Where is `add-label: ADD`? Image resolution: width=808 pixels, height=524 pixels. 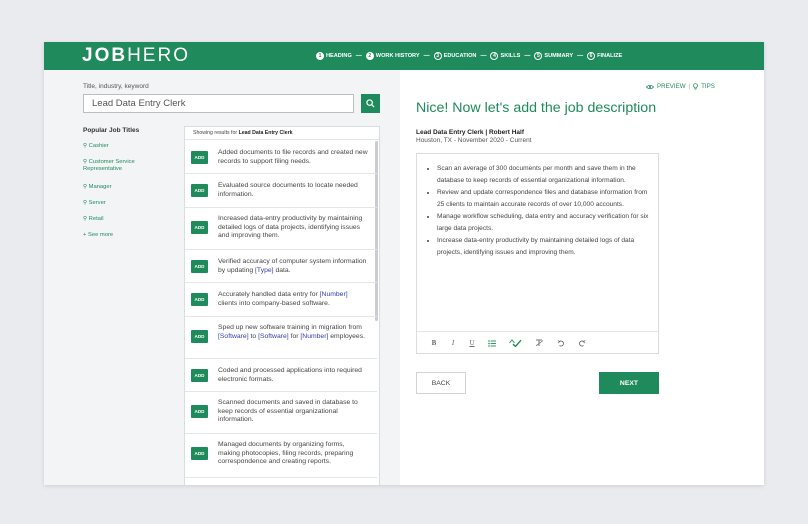
add-label: ADD is located at coordinates (199, 266).